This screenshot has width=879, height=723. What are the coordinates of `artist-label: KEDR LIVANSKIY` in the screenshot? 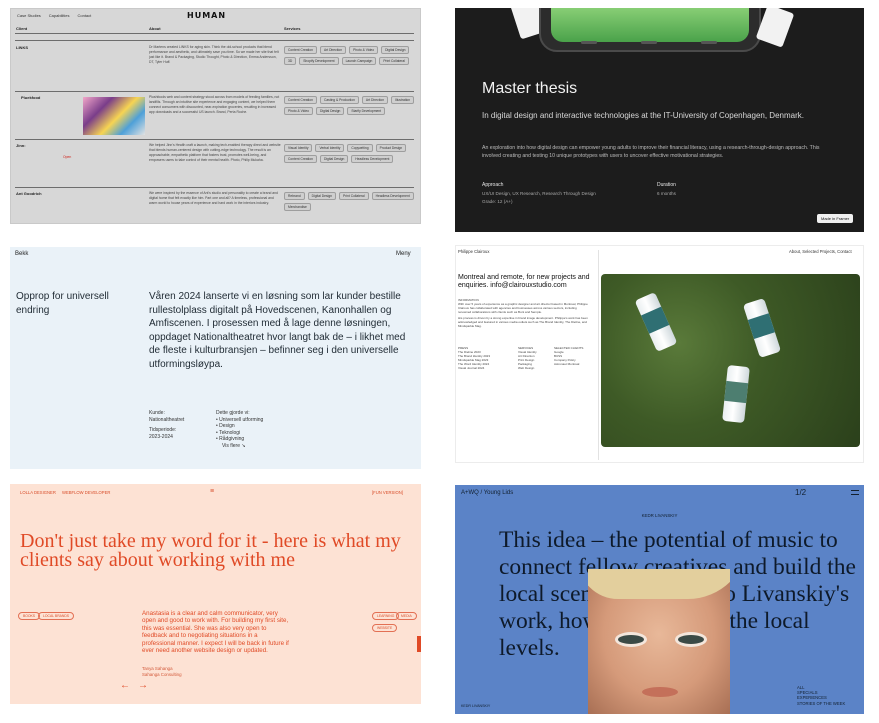 It's located at (659, 515).